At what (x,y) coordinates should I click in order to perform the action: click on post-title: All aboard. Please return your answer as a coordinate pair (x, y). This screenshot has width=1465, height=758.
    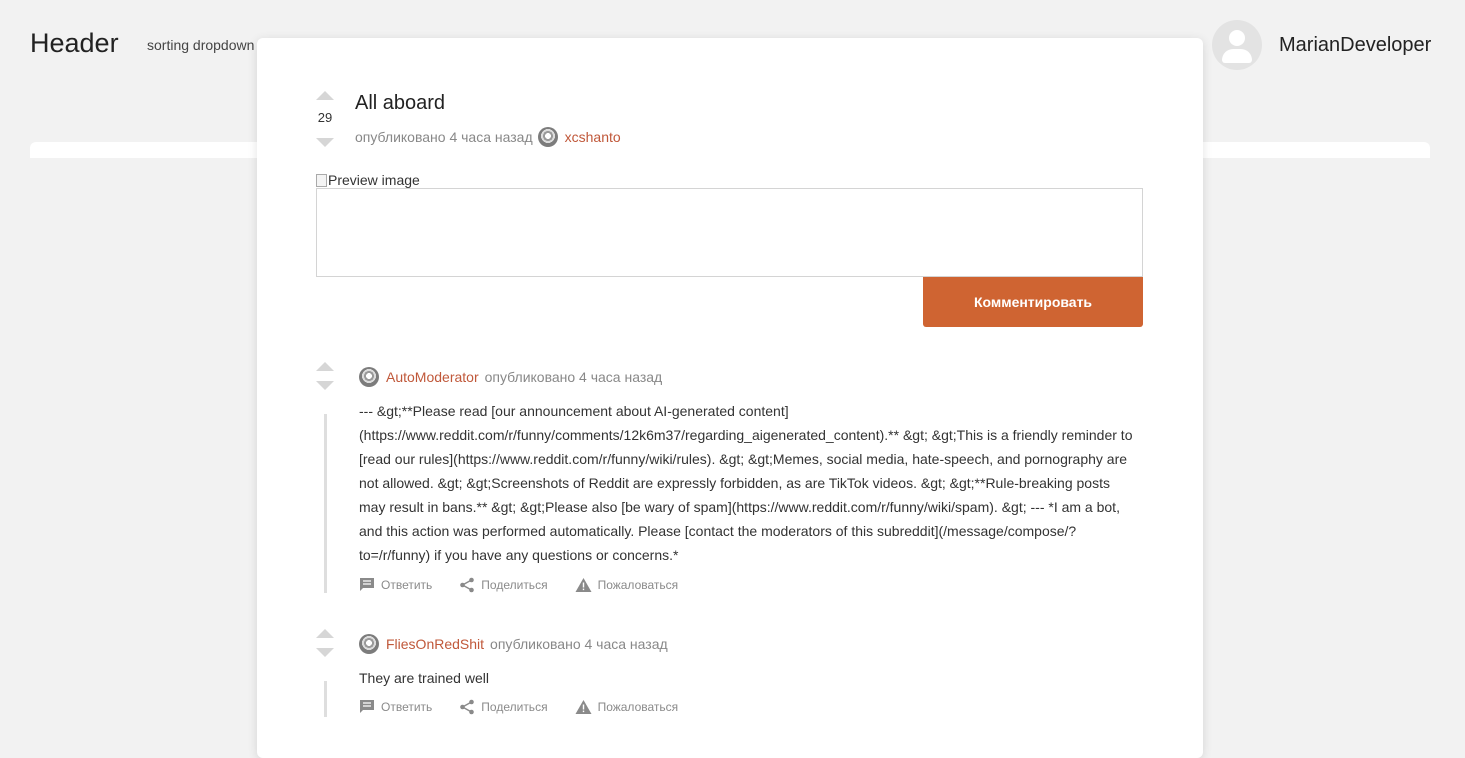
    Looking at the image, I should click on (400, 103).